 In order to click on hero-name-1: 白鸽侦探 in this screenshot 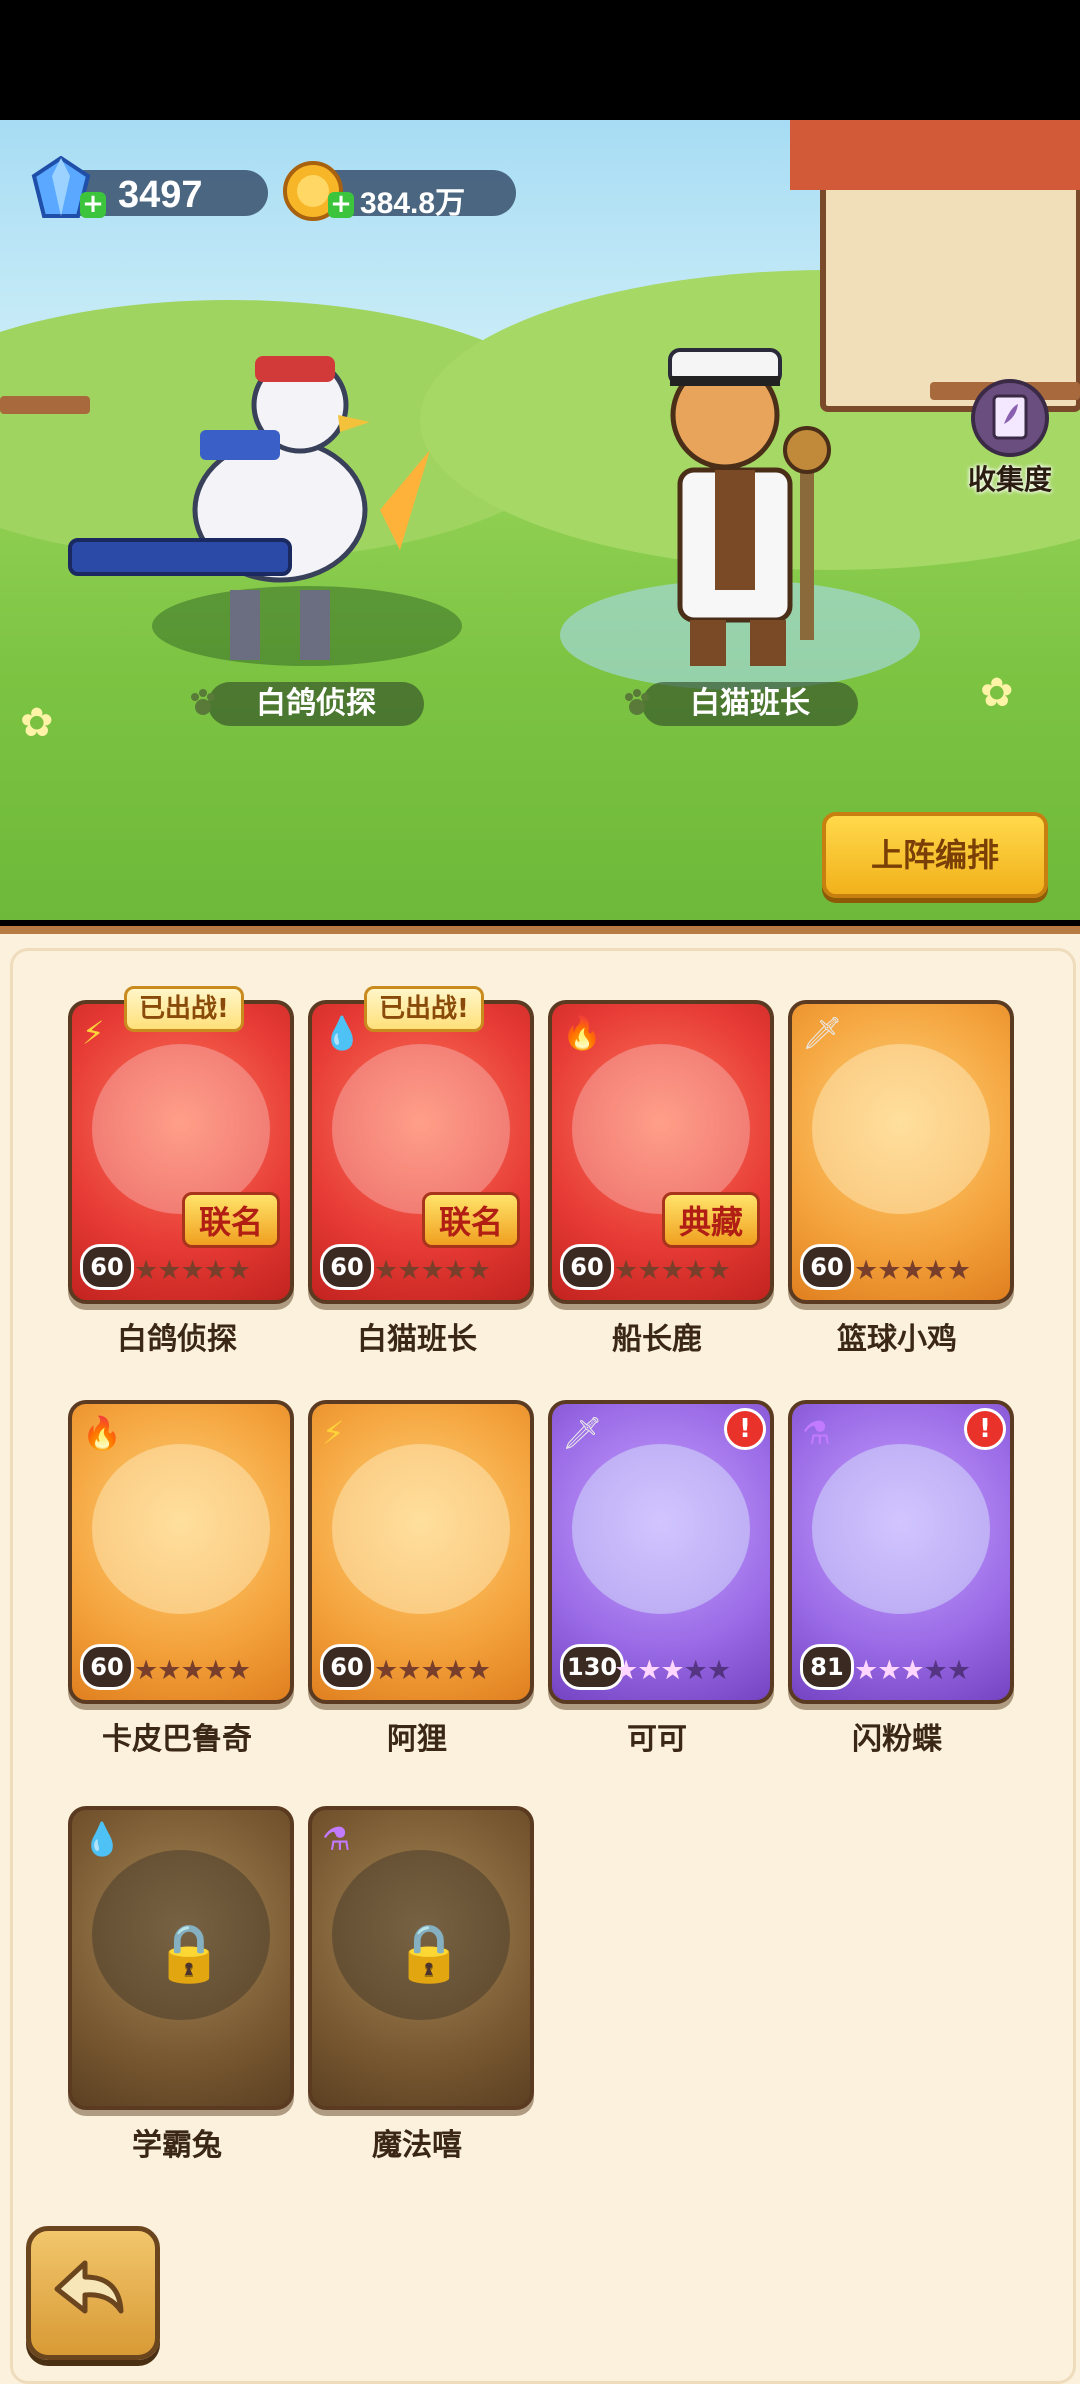, I will do `click(316, 703)`.